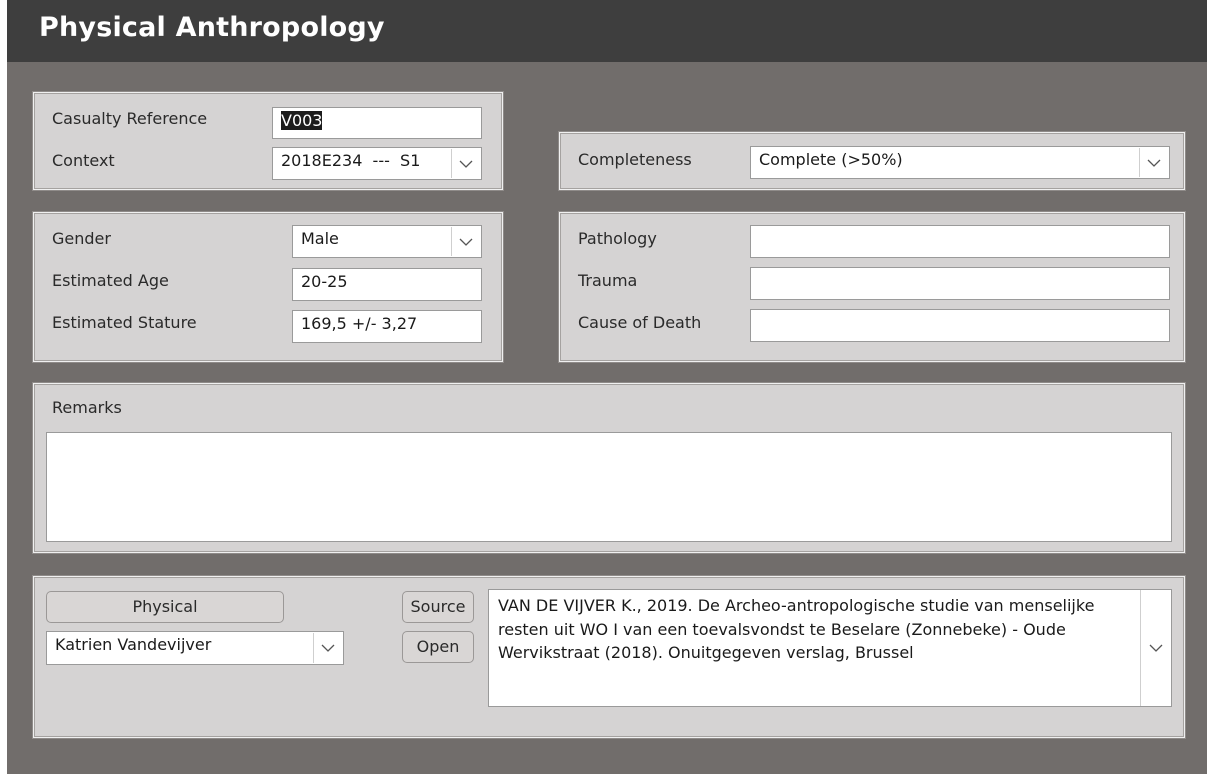 The height and width of the screenshot is (774, 1213). I want to click on gender-label: Gender, so click(81, 238).